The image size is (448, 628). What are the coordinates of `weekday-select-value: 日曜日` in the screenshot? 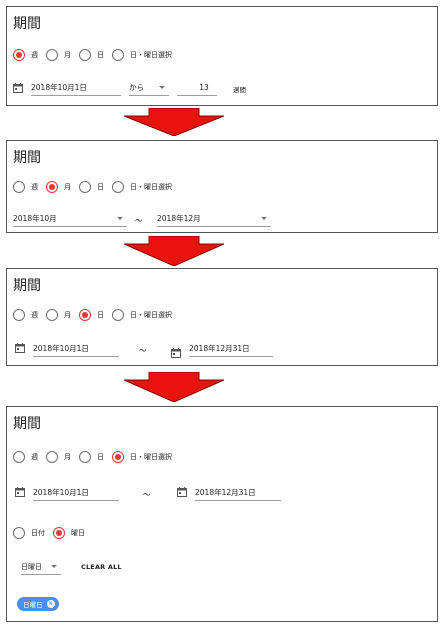 It's located at (31, 567).